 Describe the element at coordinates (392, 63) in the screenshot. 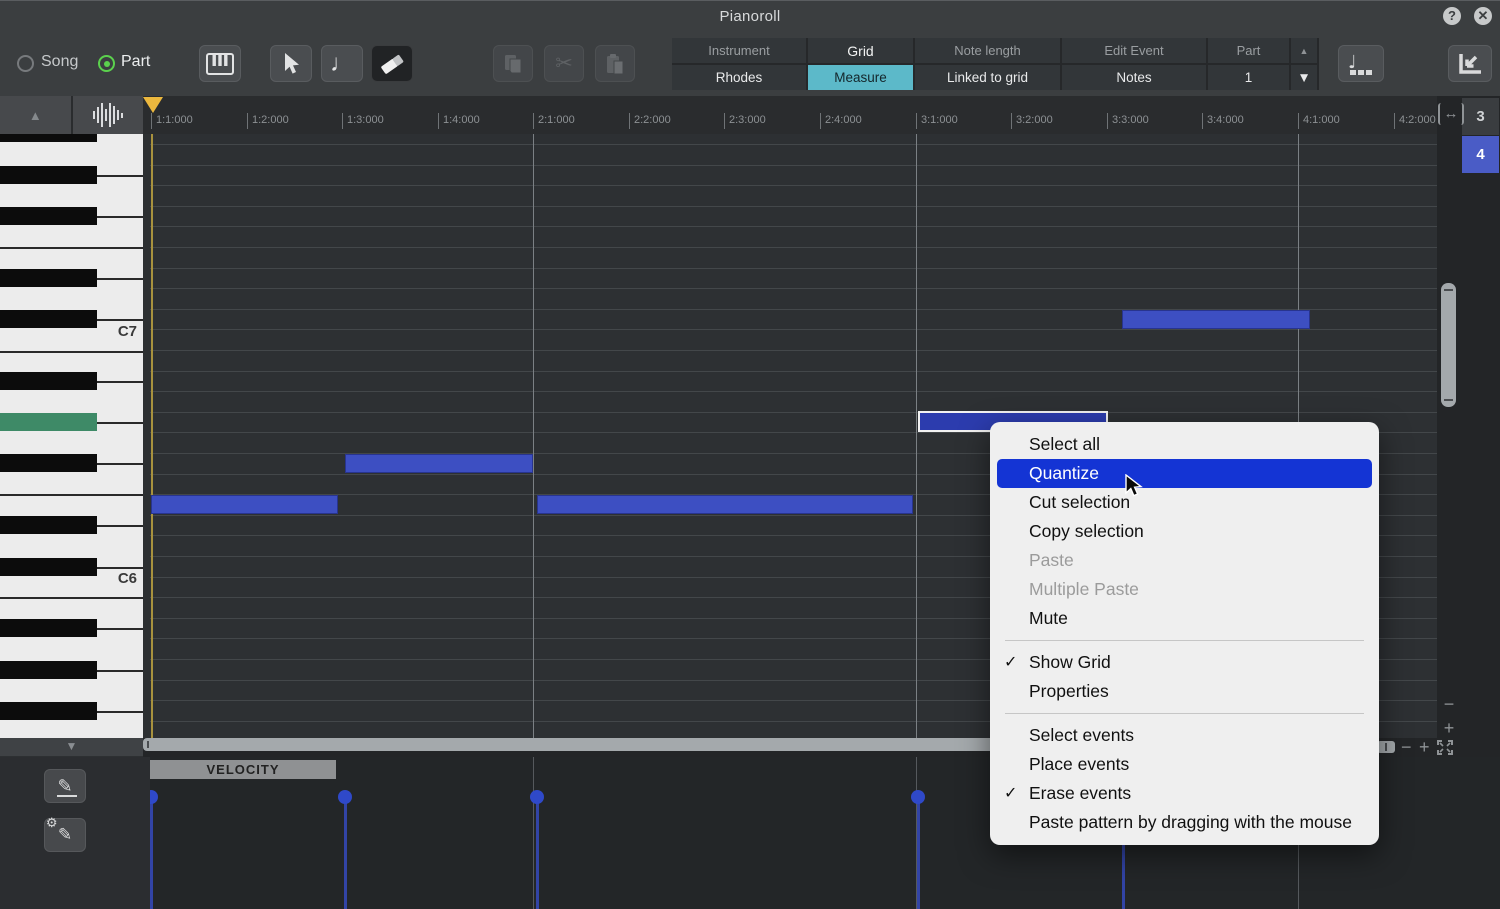

I see `eraser-tool-button` at that location.